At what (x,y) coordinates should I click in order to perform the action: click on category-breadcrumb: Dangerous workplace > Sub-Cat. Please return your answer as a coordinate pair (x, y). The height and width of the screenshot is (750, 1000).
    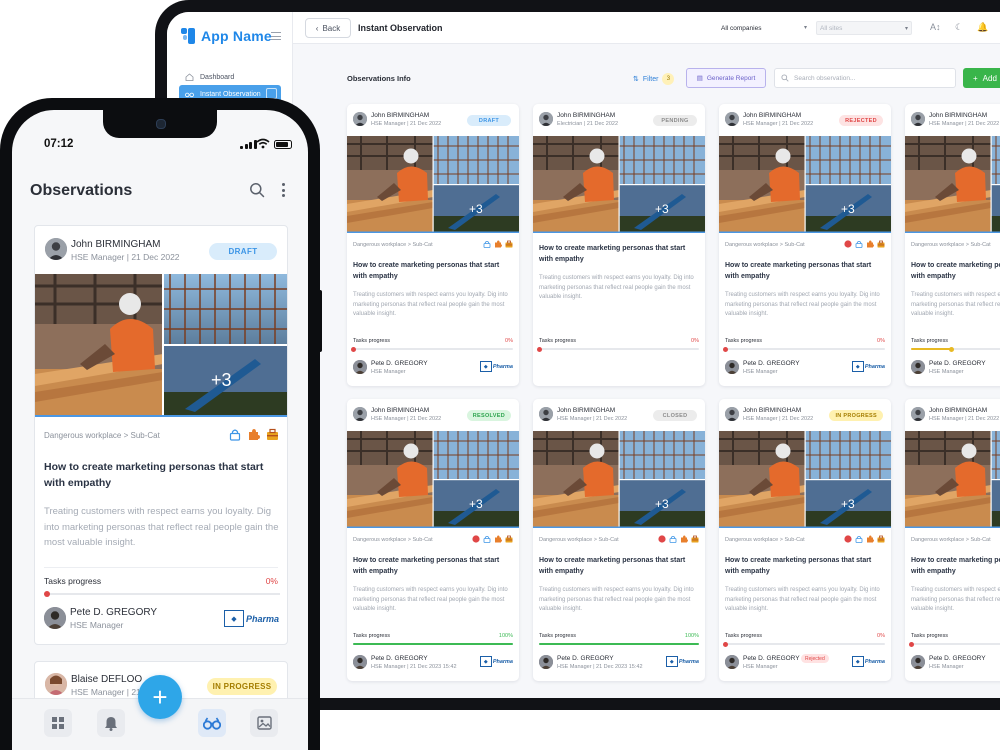
    Looking at the image, I should click on (393, 540).